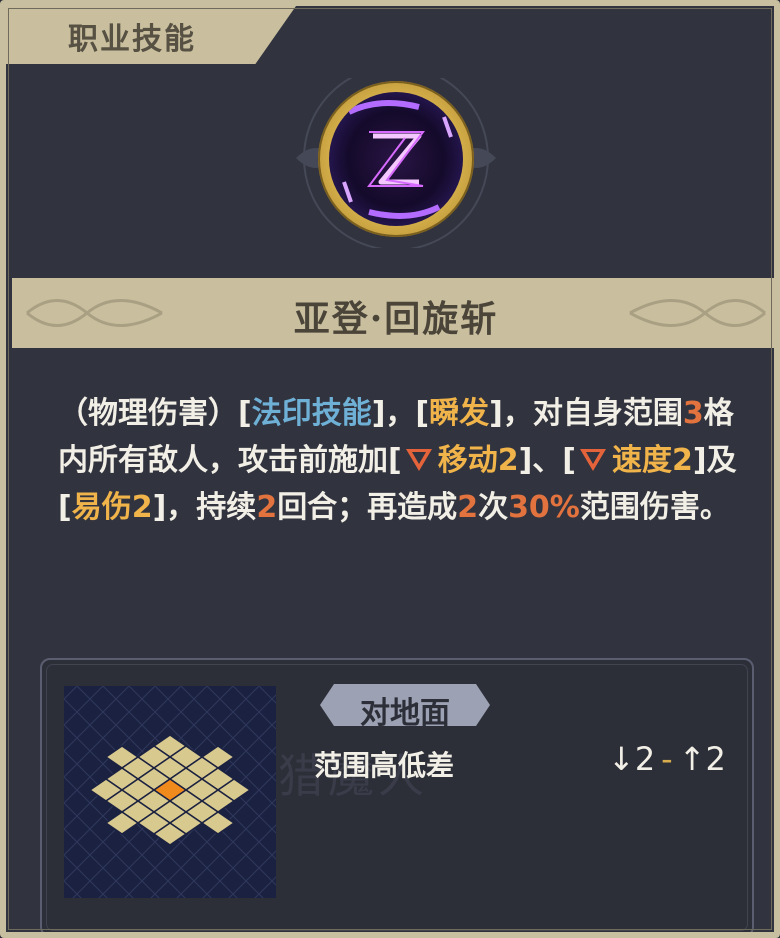 The image size is (780, 938). I want to click on height-down-value: 2, so click(645, 759).